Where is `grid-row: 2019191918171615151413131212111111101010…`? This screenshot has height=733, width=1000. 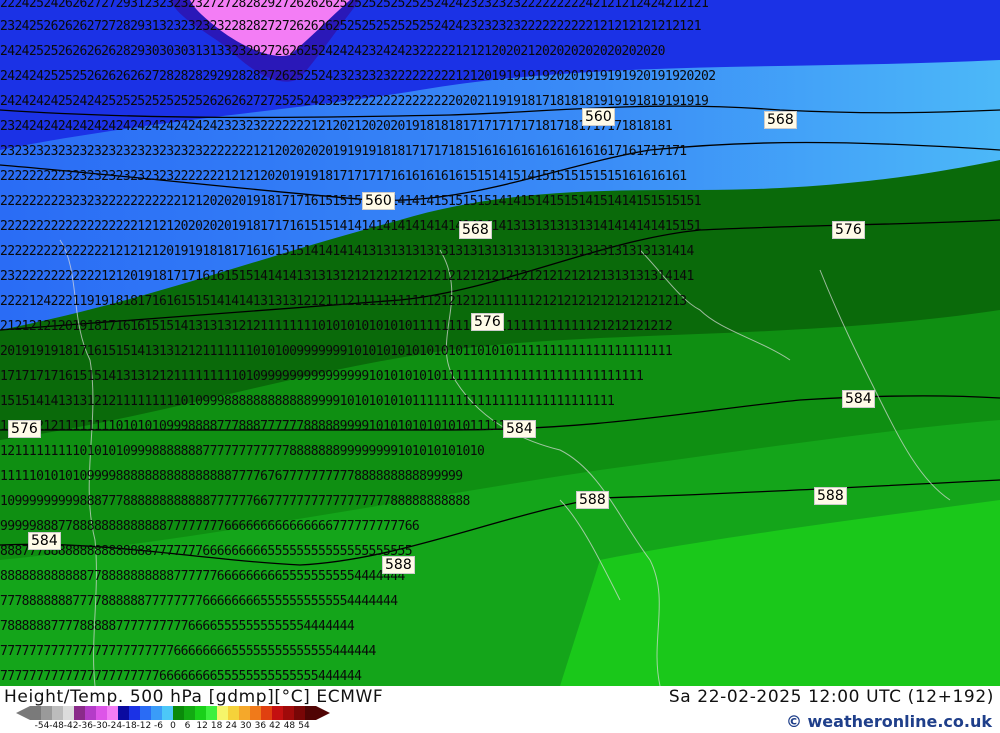 grid-row: 2019191918171615151413131212111111101010… is located at coordinates (336, 351).